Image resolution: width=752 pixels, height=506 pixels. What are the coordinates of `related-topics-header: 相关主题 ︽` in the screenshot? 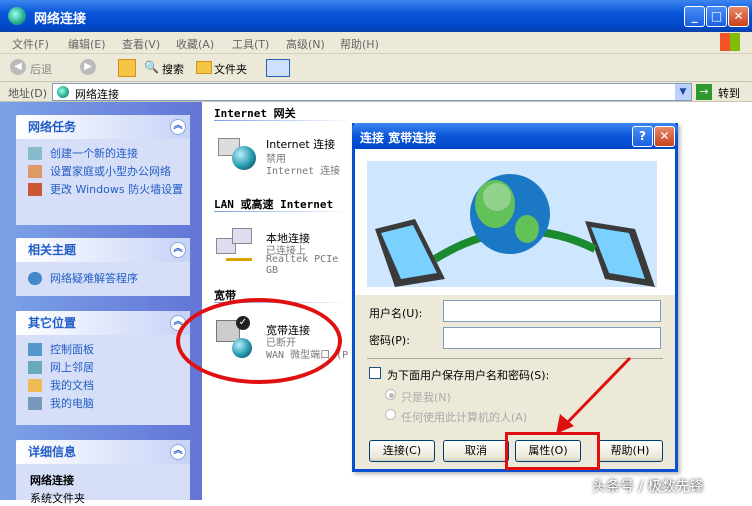 It's located at (103, 250).